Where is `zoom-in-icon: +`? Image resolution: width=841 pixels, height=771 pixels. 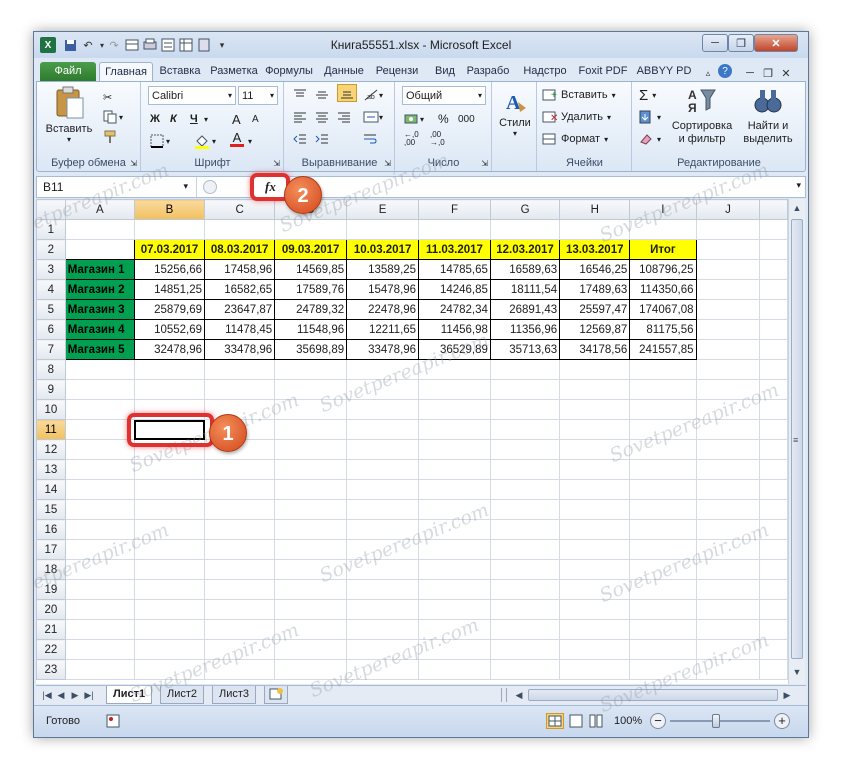 zoom-in-icon: + is located at coordinates (782, 721).